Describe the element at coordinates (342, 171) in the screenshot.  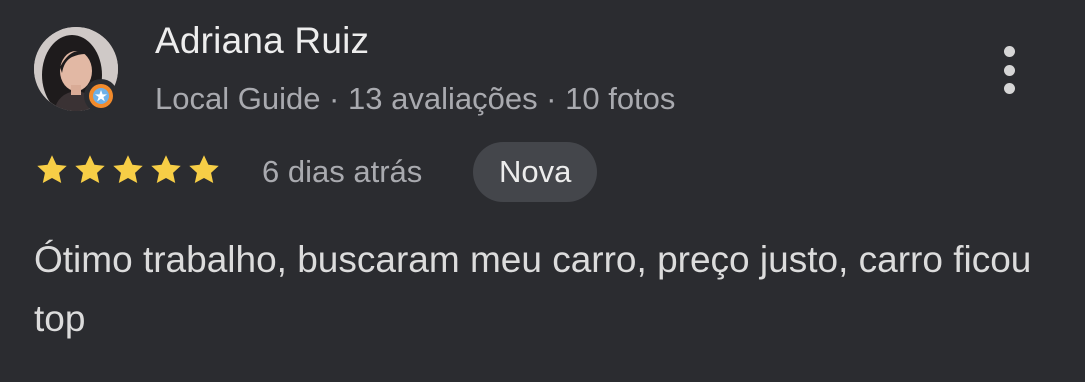
I see `review-time: 6 dias atrás` at that location.